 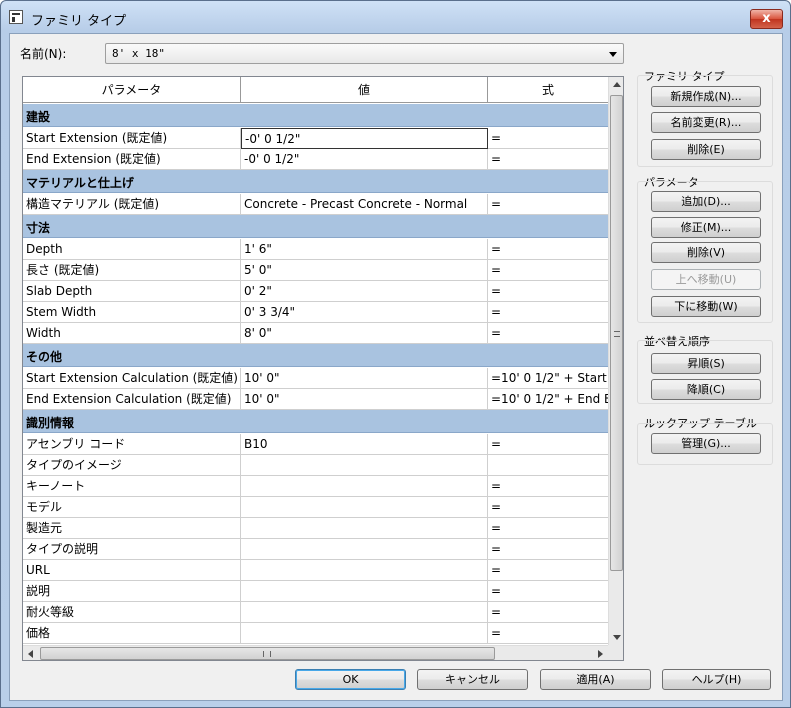 I want to click on parameter-row: Depth 1' 6" =, so click(x=315, y=249).